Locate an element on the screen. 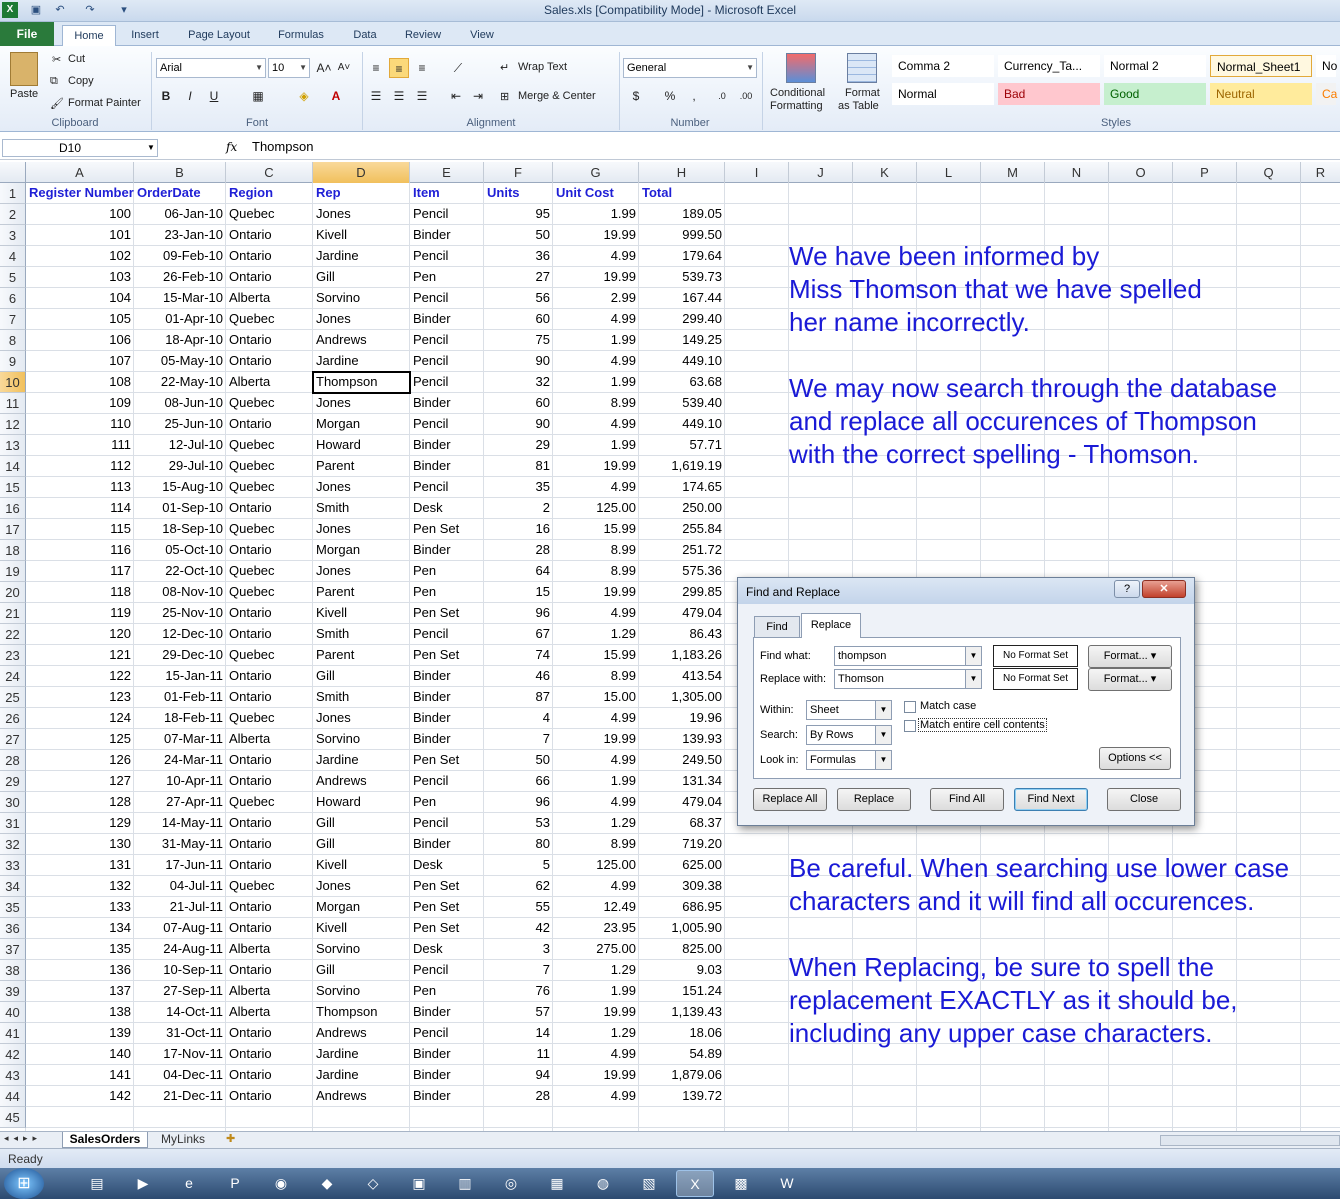 The width and height of the screenshot is (1340, 1199). table-cell: 132 is located at coordinates (80, 886).